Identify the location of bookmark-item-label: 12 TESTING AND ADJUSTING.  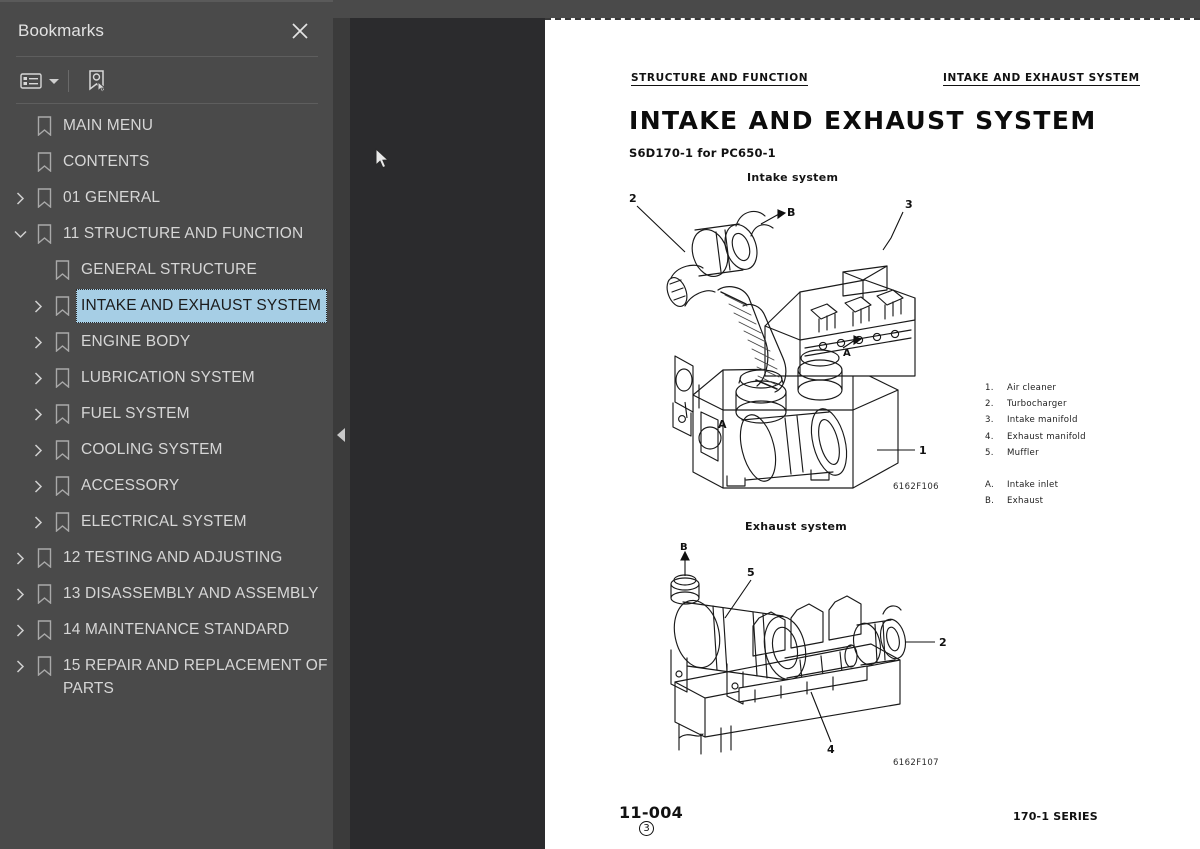
(173, 557).